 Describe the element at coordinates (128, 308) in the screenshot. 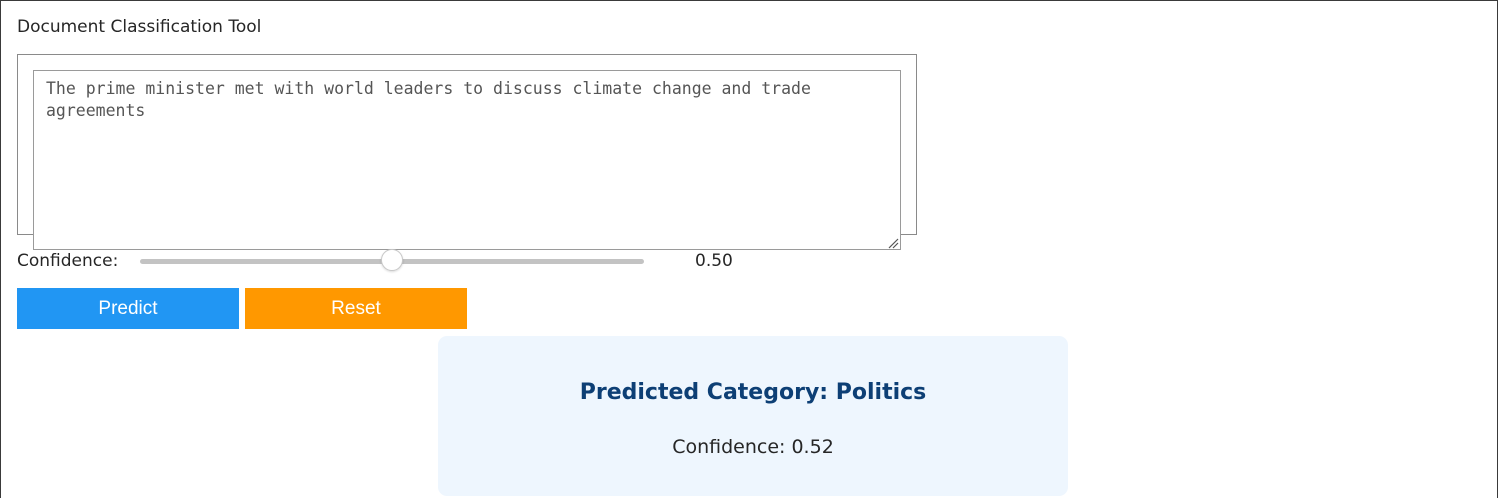

I see `predict-button: Predict` at that location.